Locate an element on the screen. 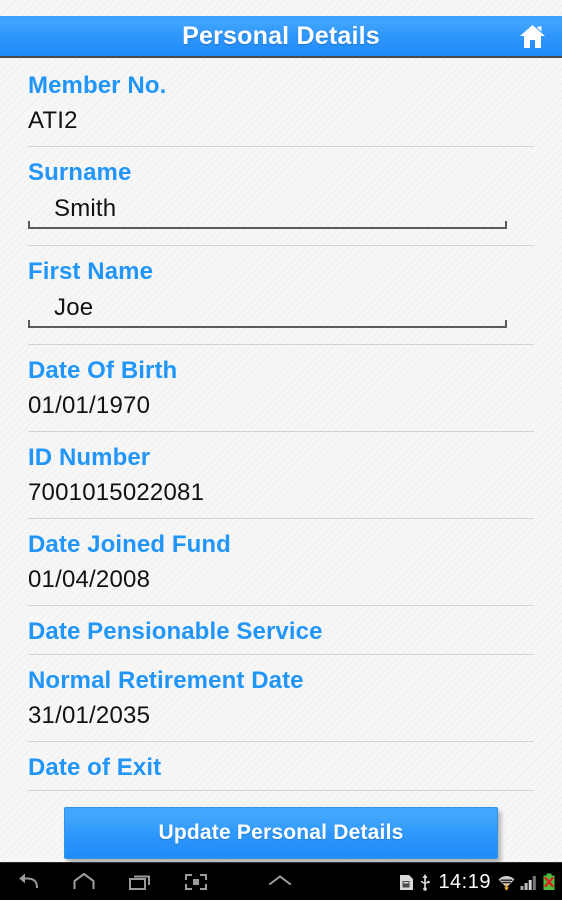  action-bar: Personal Details is located at coordinates (281, 37).